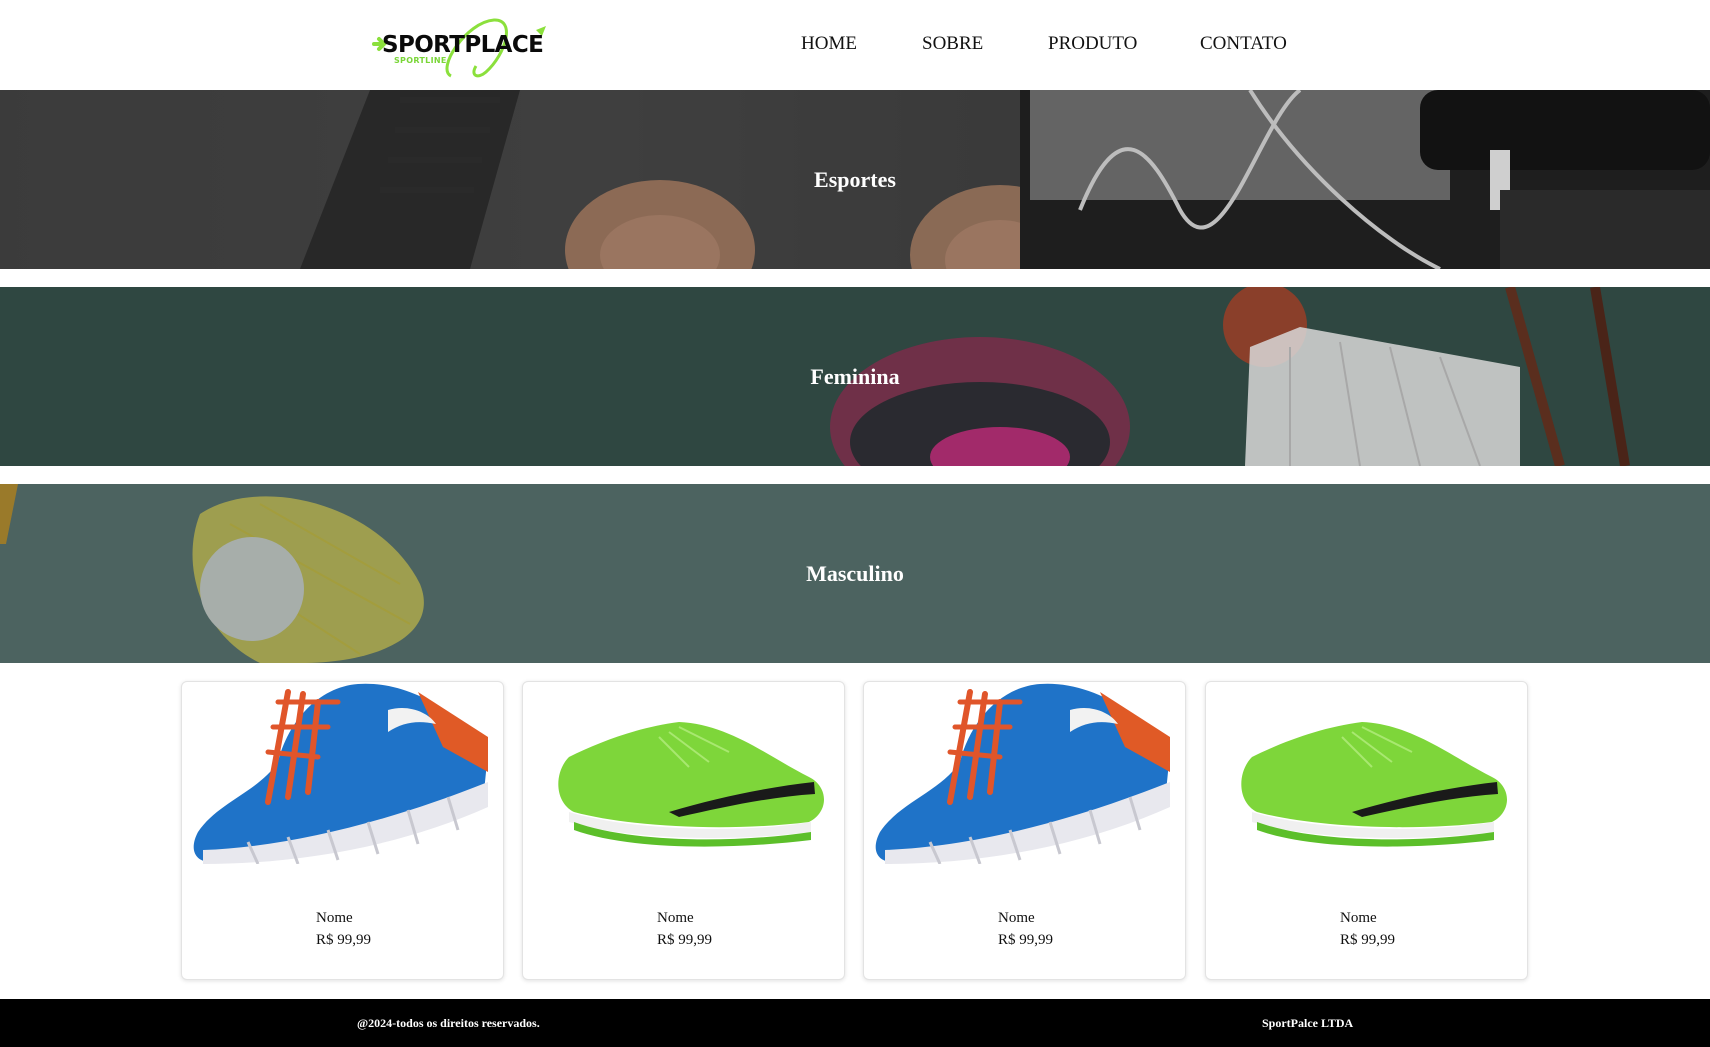 The height and width of the screenshot is (1047, 1710). What do you see at coordinates (1308, 1023) in the screenshot?
I see `footer-company: SportPalce LTDA` at bounding box center [1308, 1023].